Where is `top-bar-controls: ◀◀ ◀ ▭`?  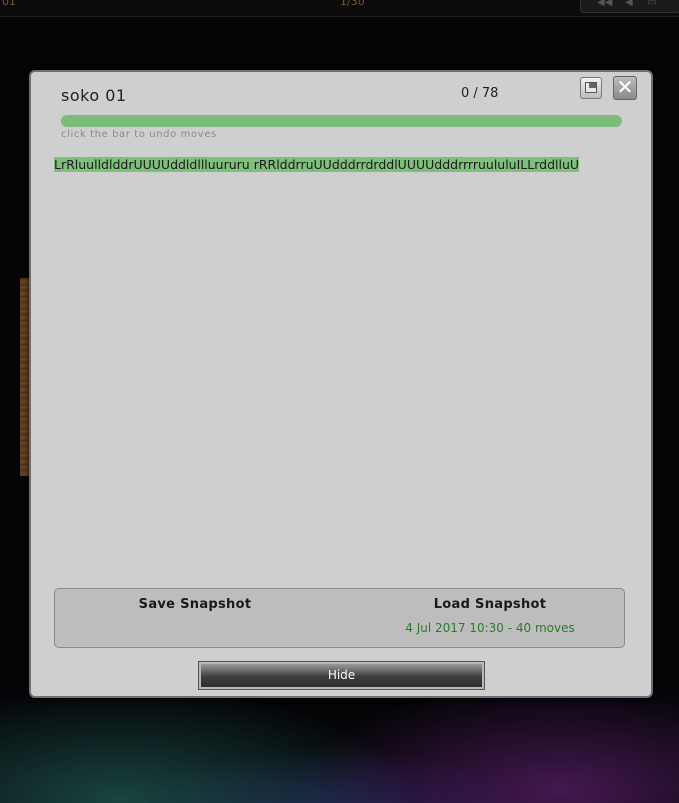
top-bar-controls: ◀◀ ◀ ▭ is located at coordinates (629, 6).